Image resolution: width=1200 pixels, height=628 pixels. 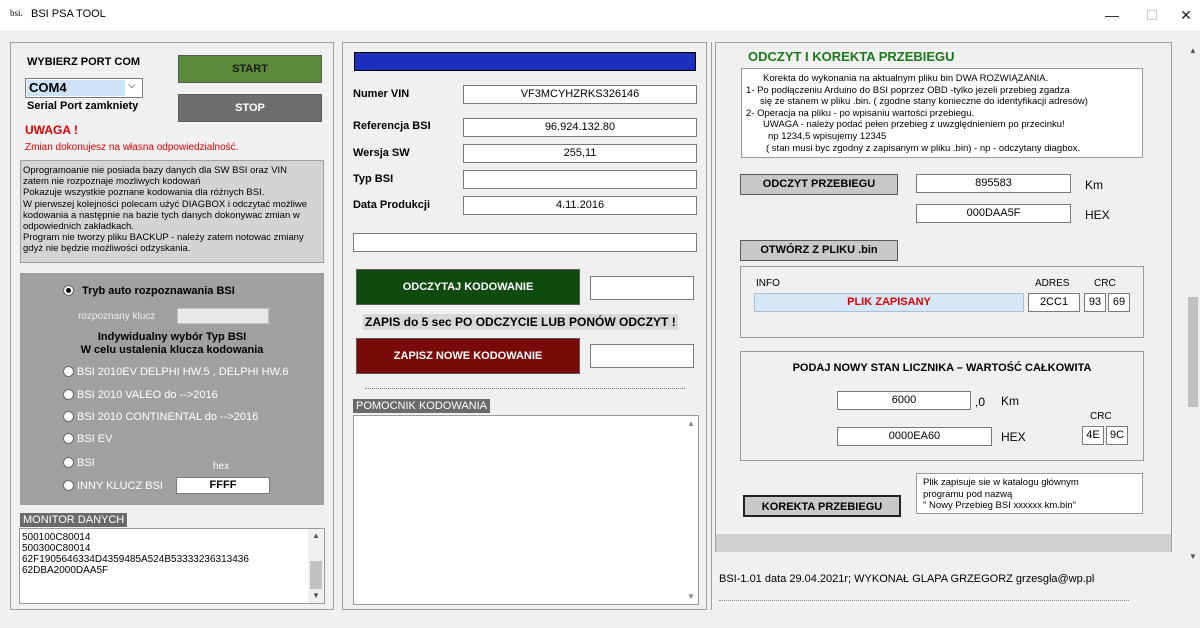 I want to click on read-coding-field, so click(x=642, y=288).